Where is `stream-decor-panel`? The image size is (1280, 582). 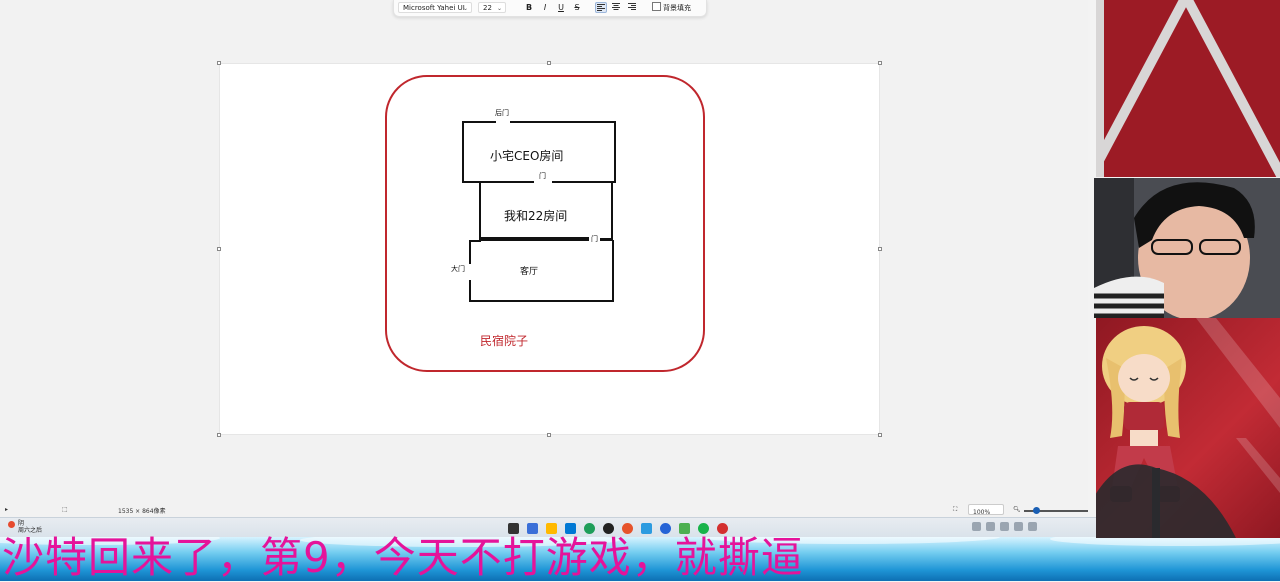
stream-decor-panel is located at coordinates (1188, 88).